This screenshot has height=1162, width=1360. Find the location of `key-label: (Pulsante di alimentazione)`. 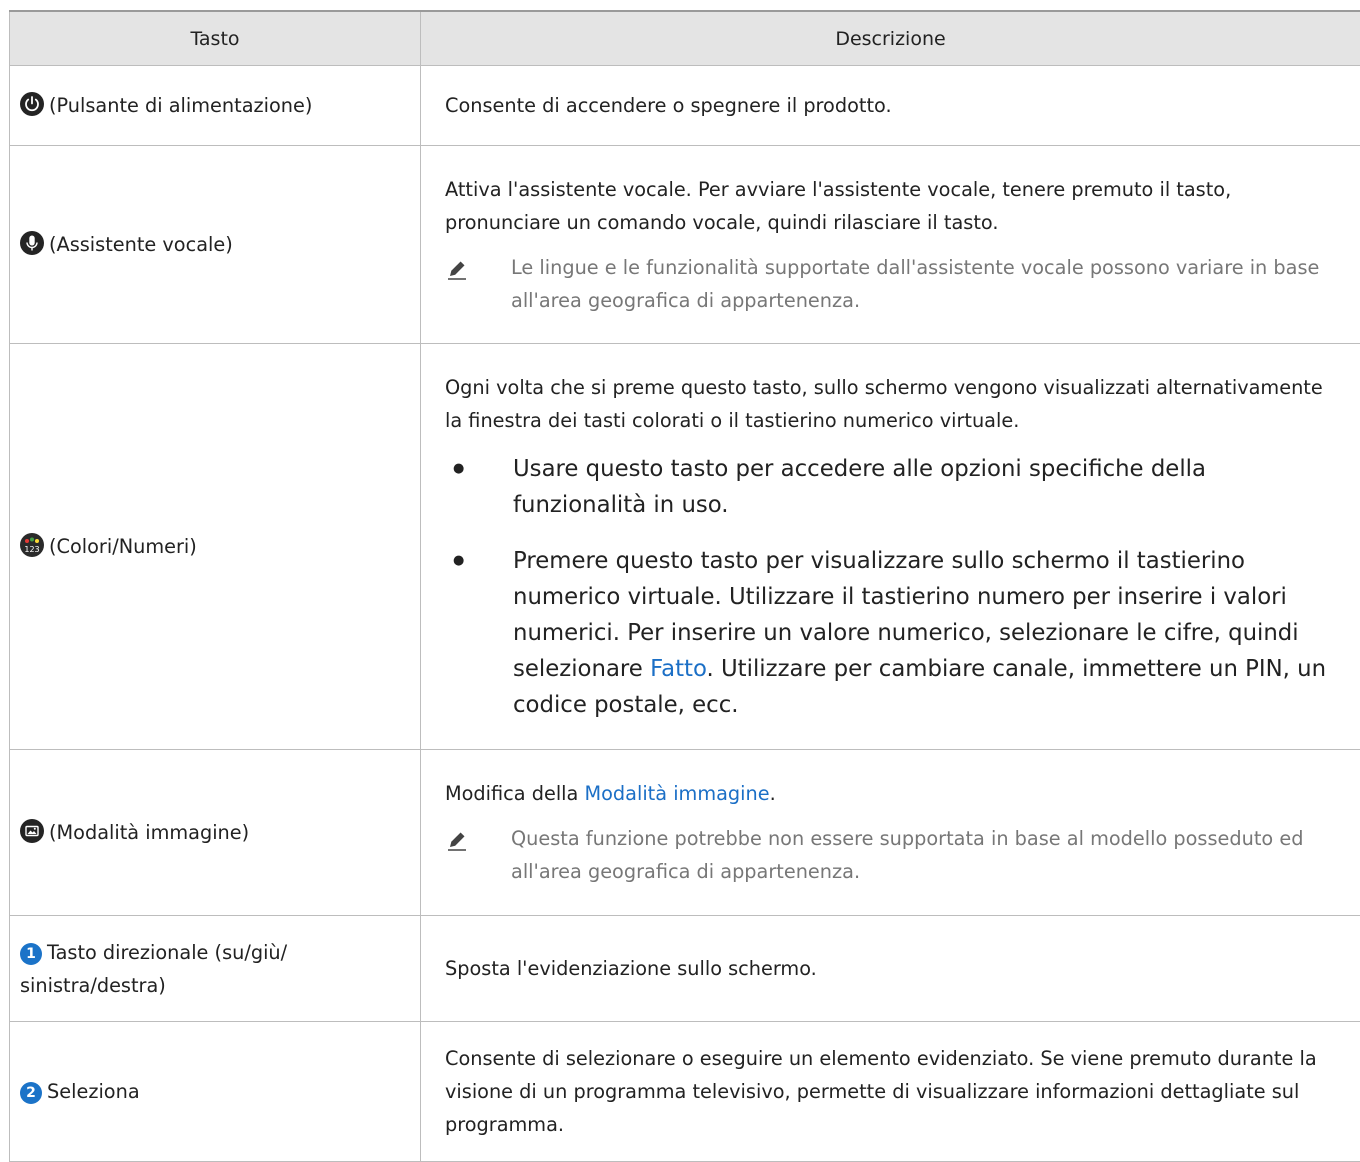

key-label: (Pulsante di alimentazione) is located at coordinates (180, 105).